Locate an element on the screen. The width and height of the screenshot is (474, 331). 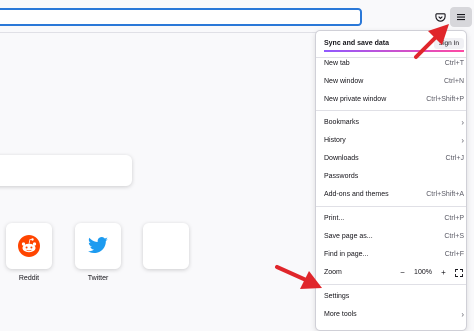
zoom-label: Zoom is located at coordinates (333, 272).